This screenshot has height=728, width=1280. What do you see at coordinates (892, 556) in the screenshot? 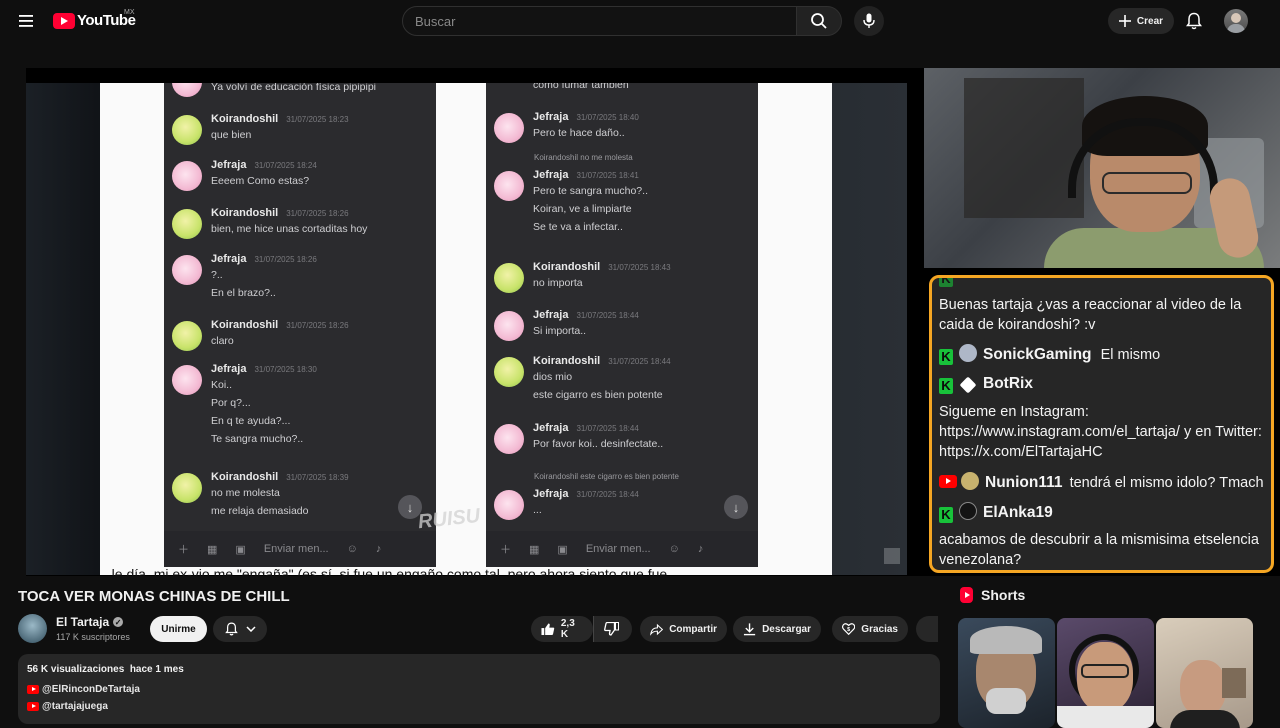
I see `fullscreen-corner-icon` at bounding box center [892, 556].